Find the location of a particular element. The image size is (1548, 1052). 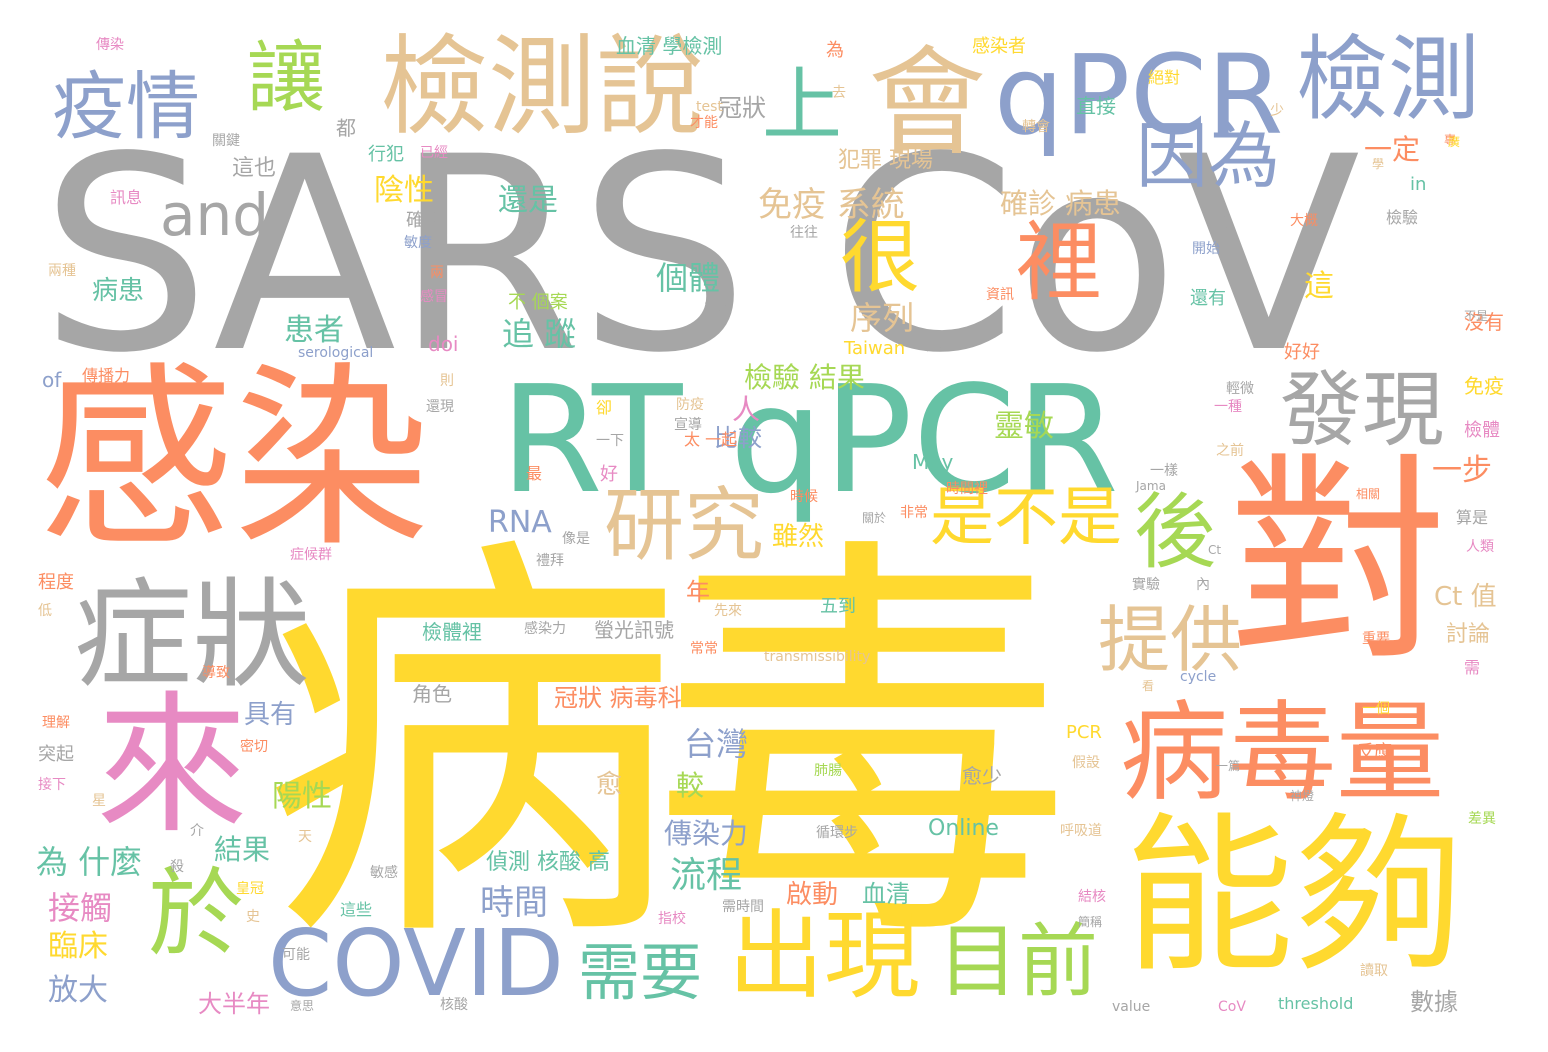

word-misc-xing: 星 is located at coordinates (99, 801).